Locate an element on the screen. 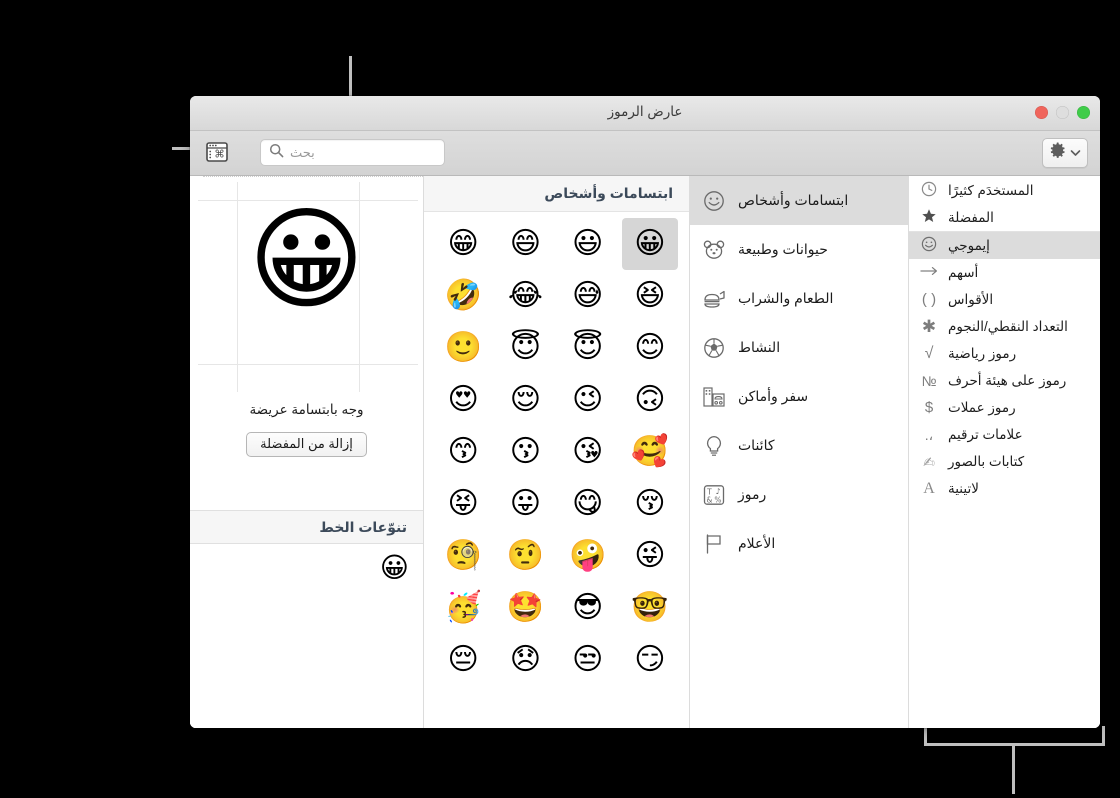 Image resolution: width=1120 pixels, height=798 pixels. asterisk-icon: ✱ is located at coordinates (929, 326).